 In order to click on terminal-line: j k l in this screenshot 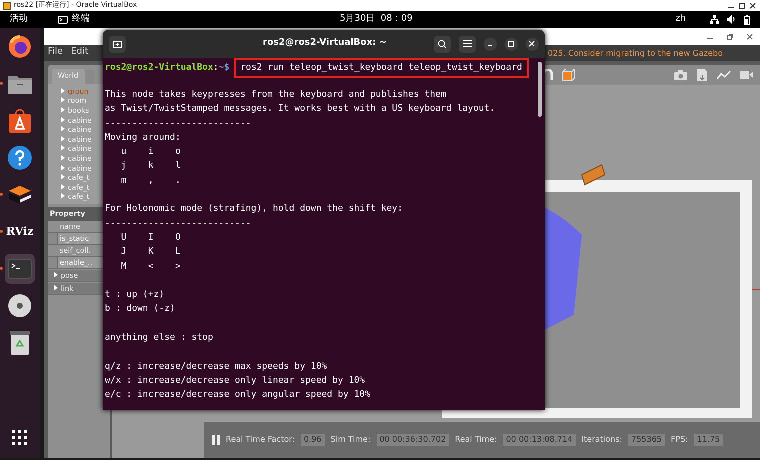, I will do `click(150, 167)`.